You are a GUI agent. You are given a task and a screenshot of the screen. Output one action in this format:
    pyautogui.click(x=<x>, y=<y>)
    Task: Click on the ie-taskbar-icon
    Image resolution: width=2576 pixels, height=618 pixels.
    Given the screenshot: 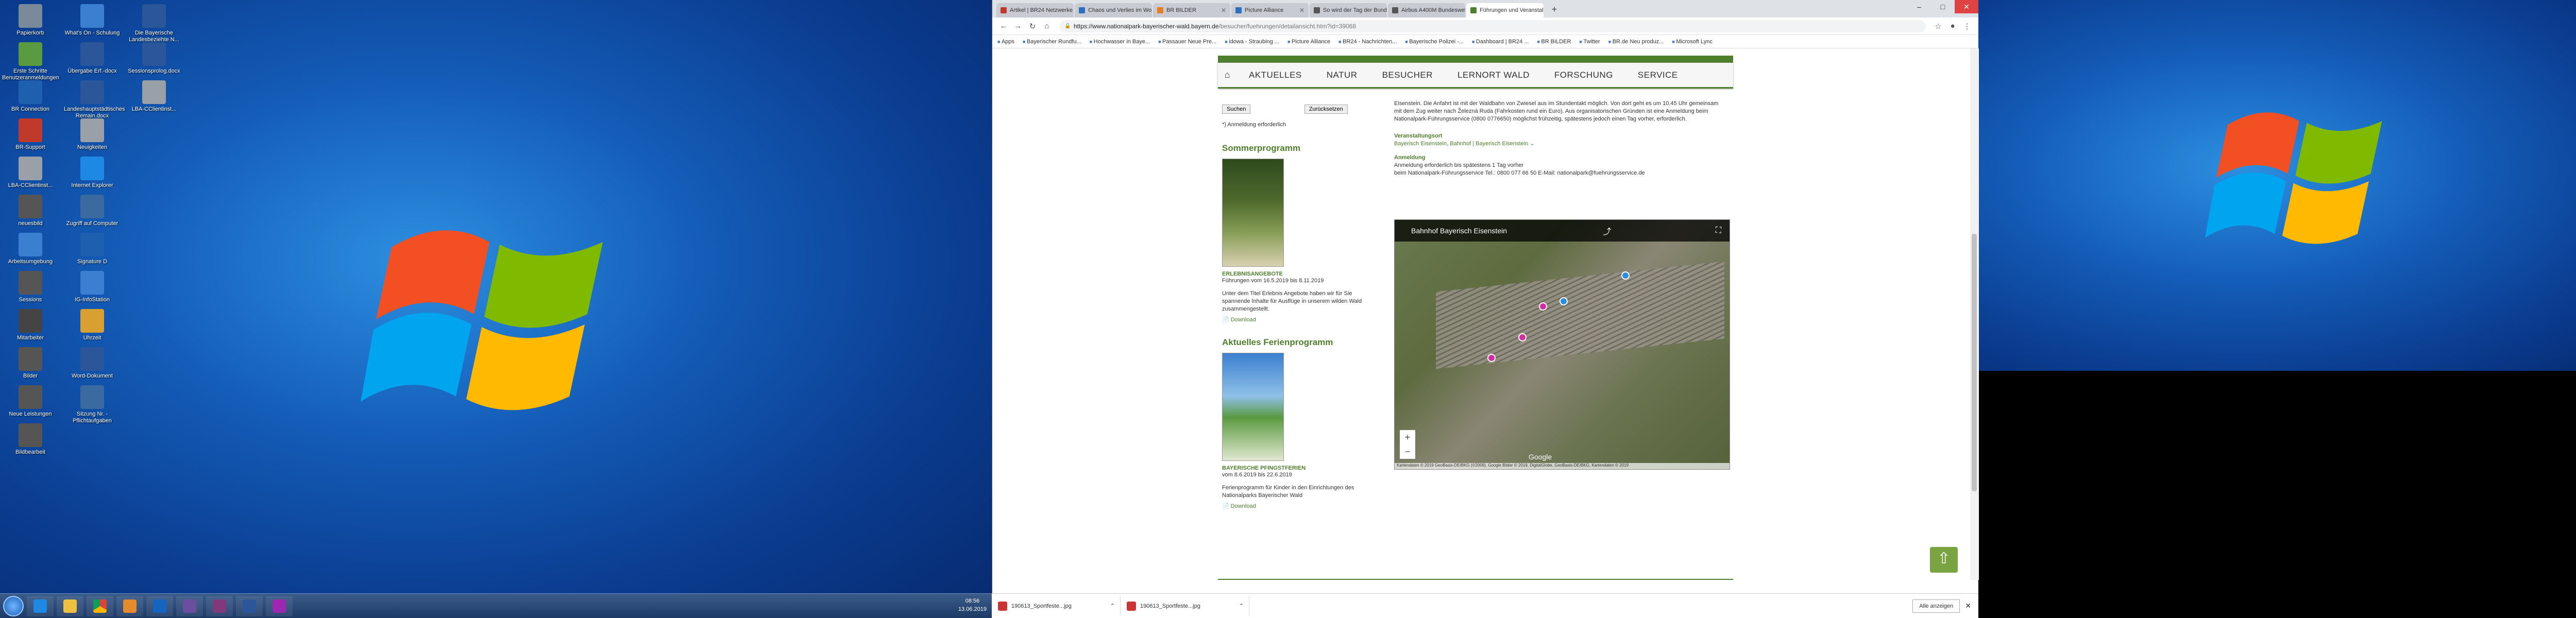 What is the action you would take?
    pyautogui.click(x=40, y=605)
    